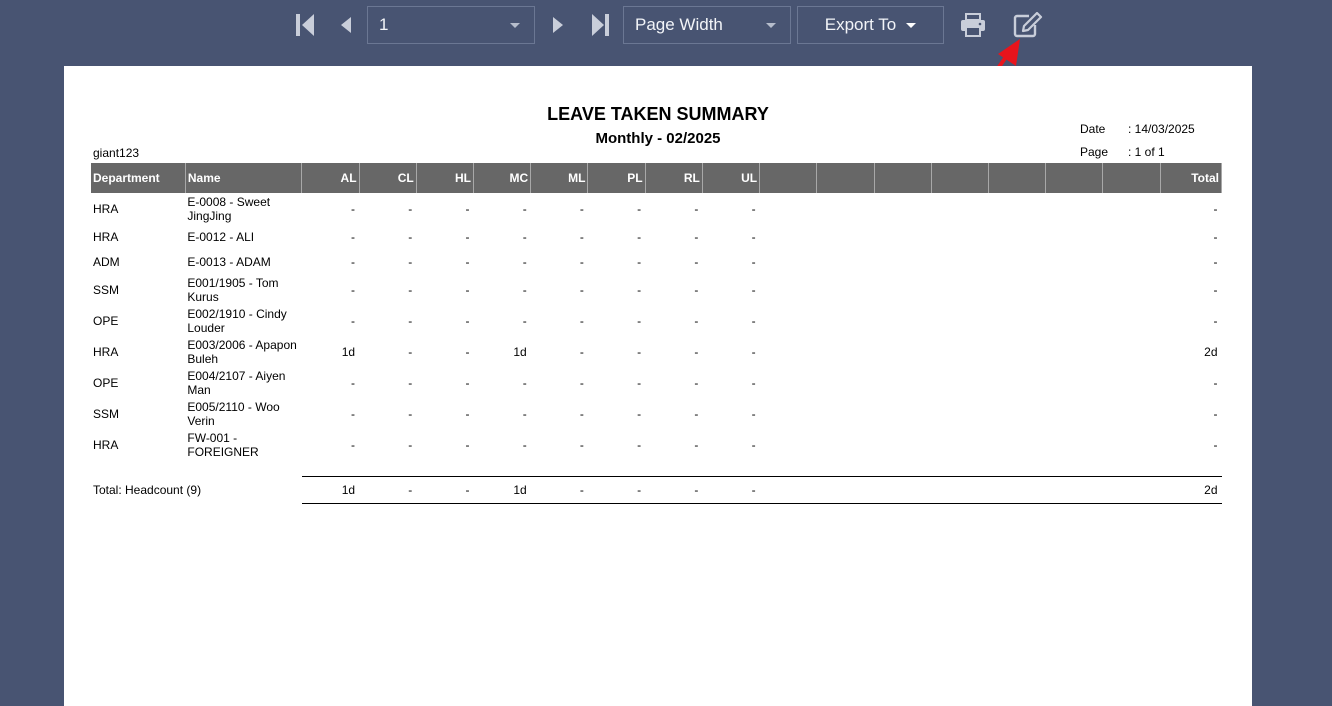 Image resolution: width=1332 pixels, height=706 pixels. Describe the element at coordinates (106, 261) in the screenshot. I see `department-cell: ADM` at that location.